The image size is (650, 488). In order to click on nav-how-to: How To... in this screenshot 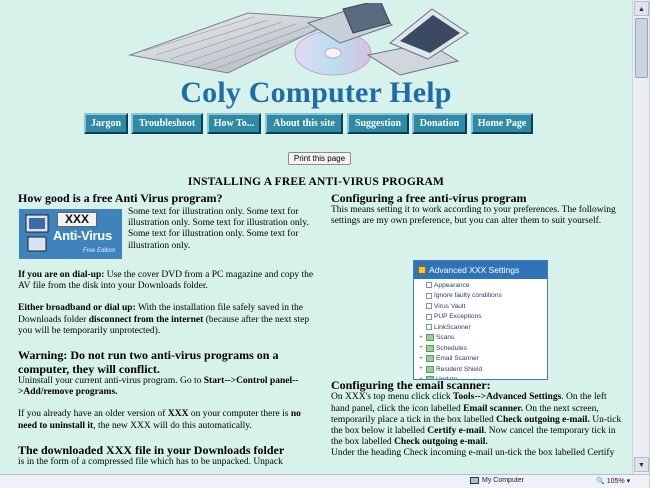, I will do `click(234, 123)`.